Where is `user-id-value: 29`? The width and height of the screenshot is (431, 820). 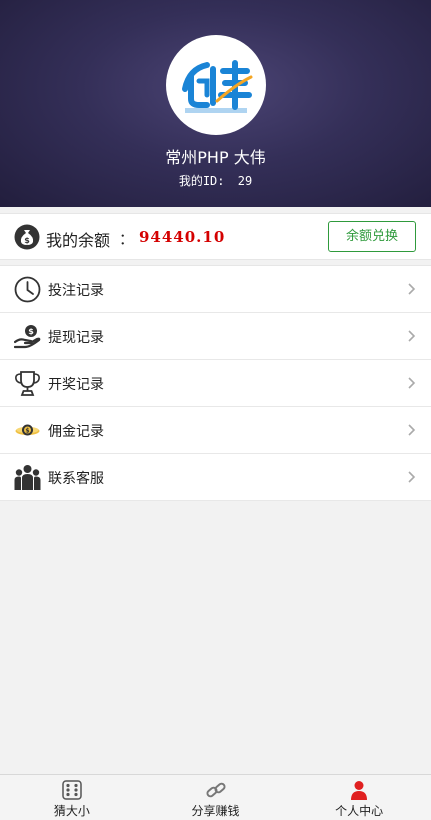 user-id-value: 29 is located at coordinates (245, 181).